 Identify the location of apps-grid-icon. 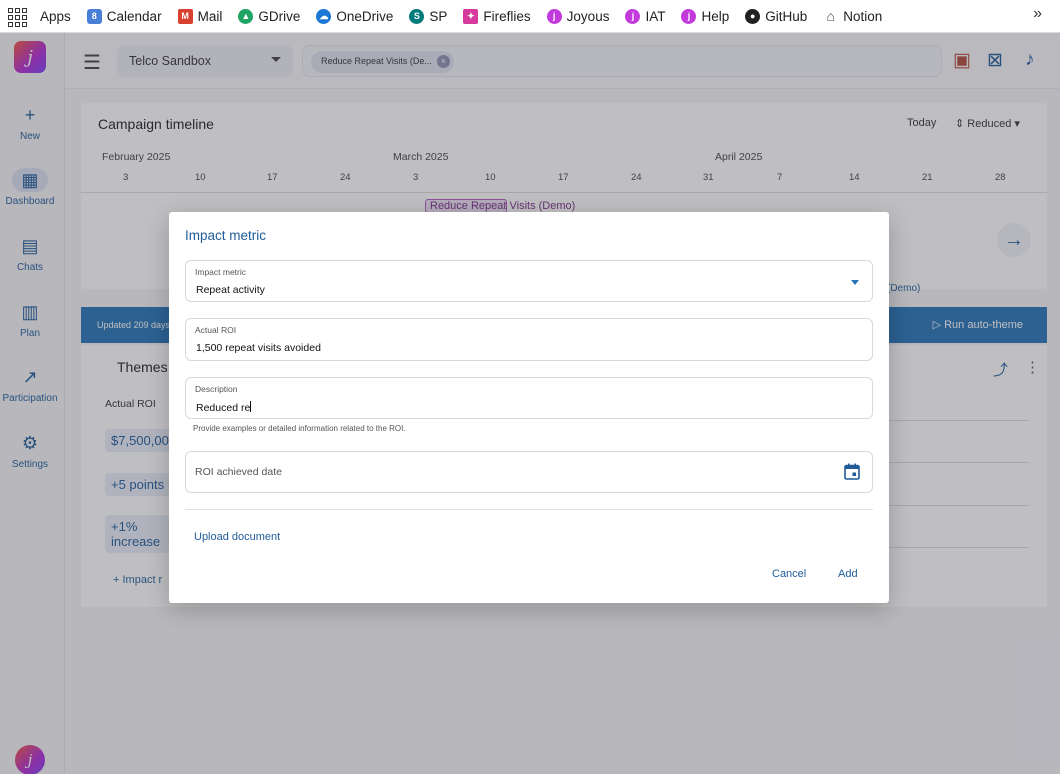
(16, 16).